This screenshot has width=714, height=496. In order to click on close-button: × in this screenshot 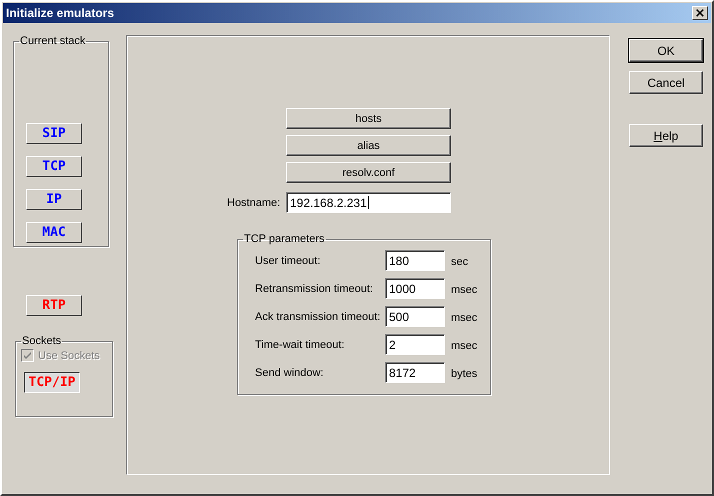, I will do `click(700, 13)`.